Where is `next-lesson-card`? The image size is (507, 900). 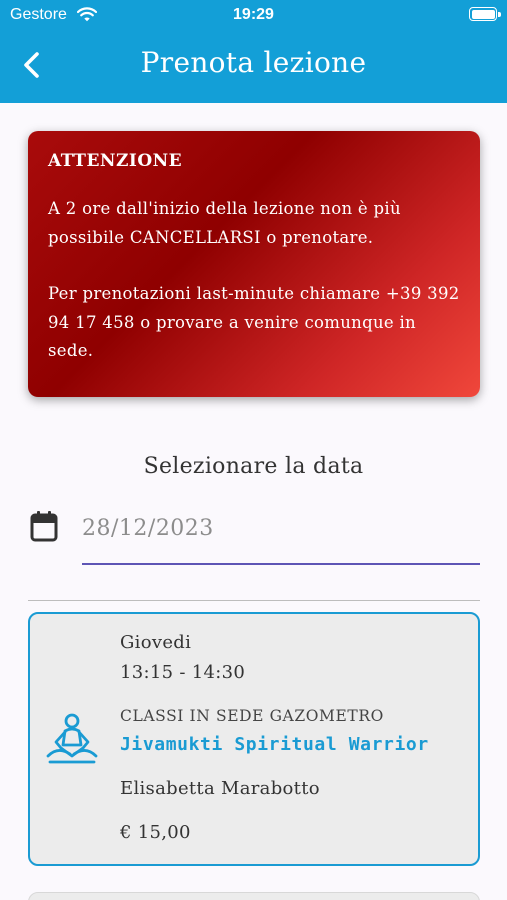 next-lesson-card is located at coordinates (254, 896).